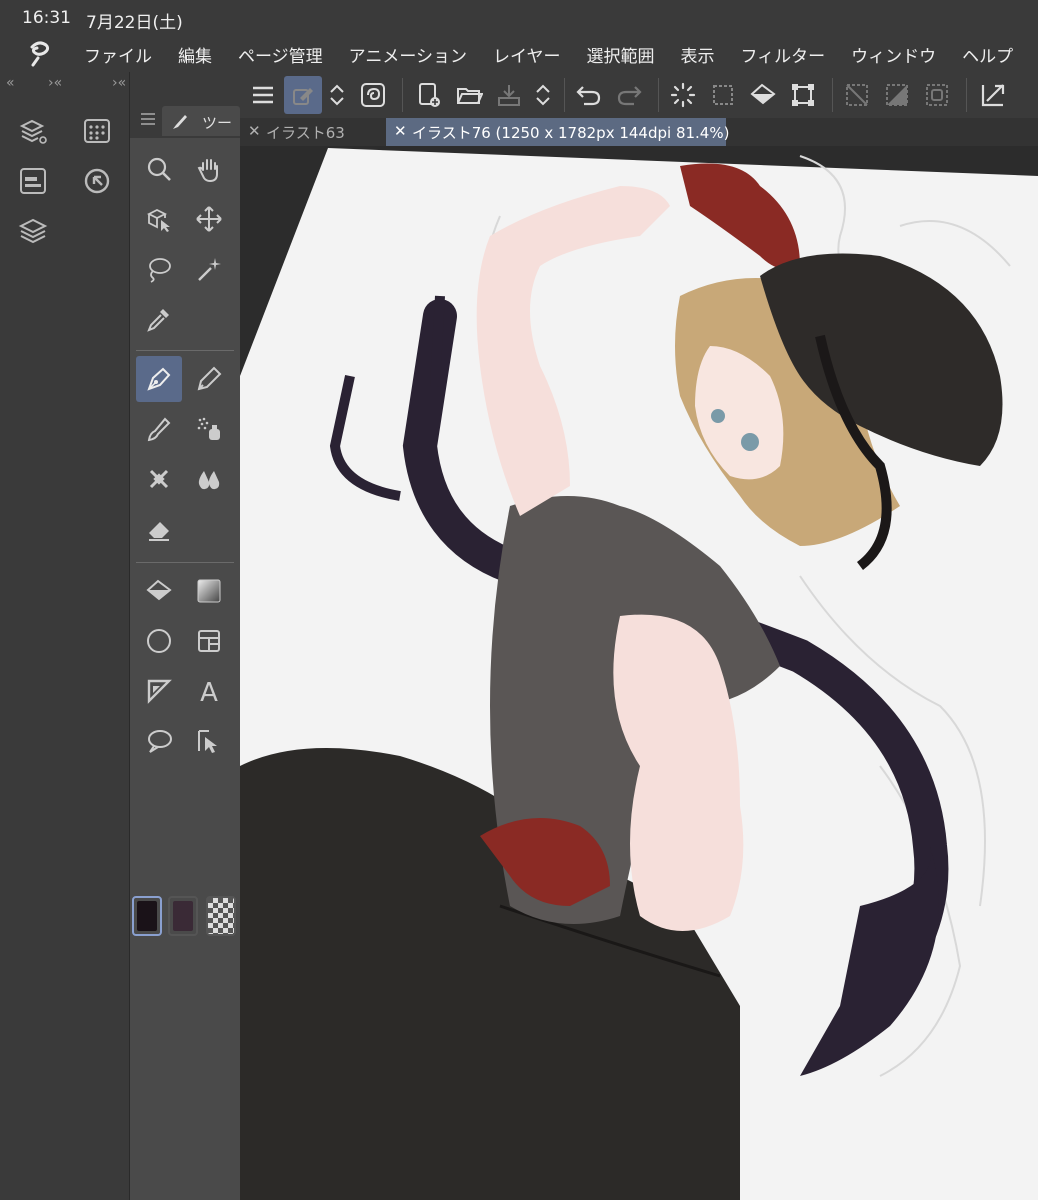 Image resolution: width=1038 pixels, height=1200 pixels. I want to click on ruler-icon, so click(159, 691).